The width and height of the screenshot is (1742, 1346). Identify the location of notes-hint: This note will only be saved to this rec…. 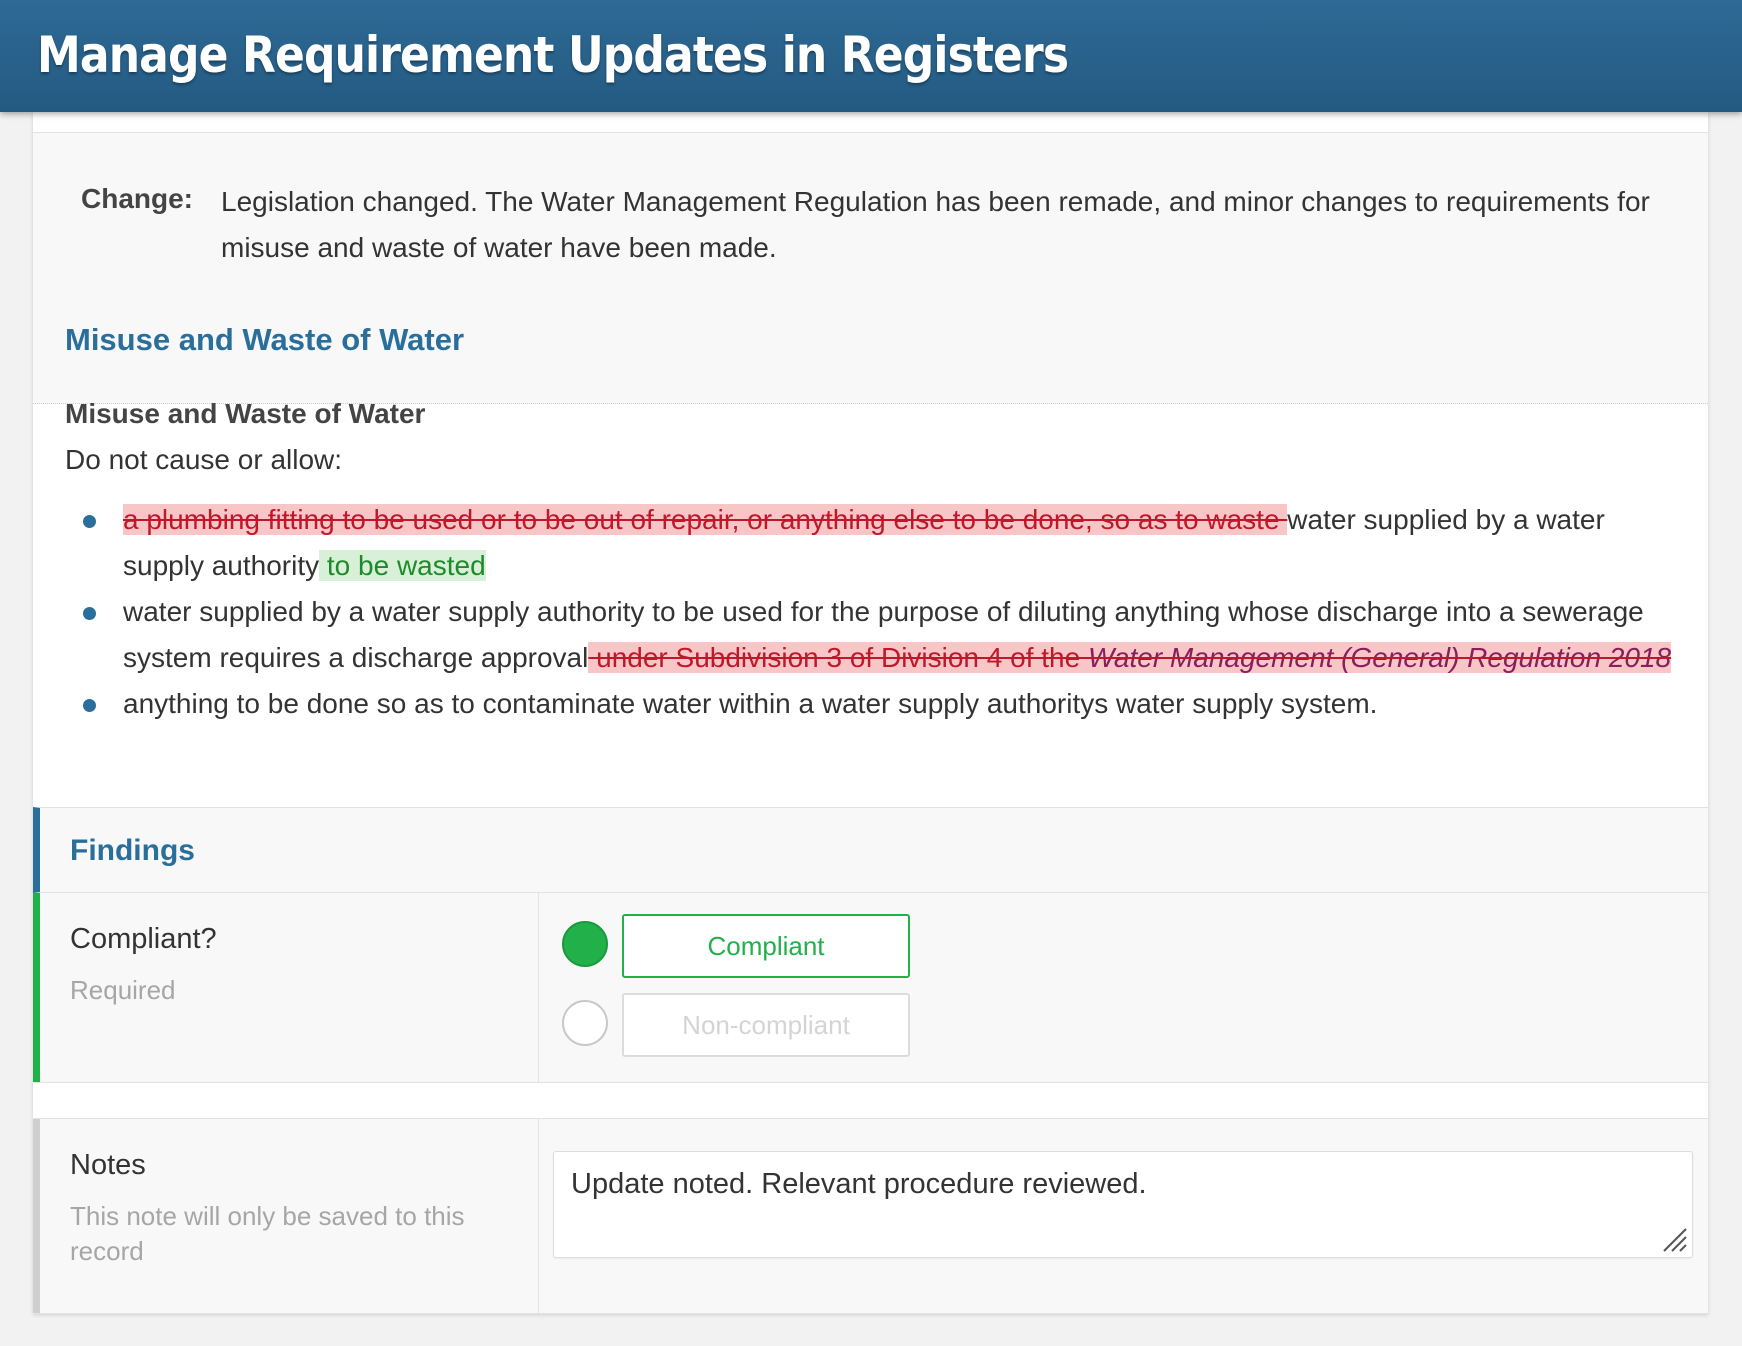
(267, 1233).